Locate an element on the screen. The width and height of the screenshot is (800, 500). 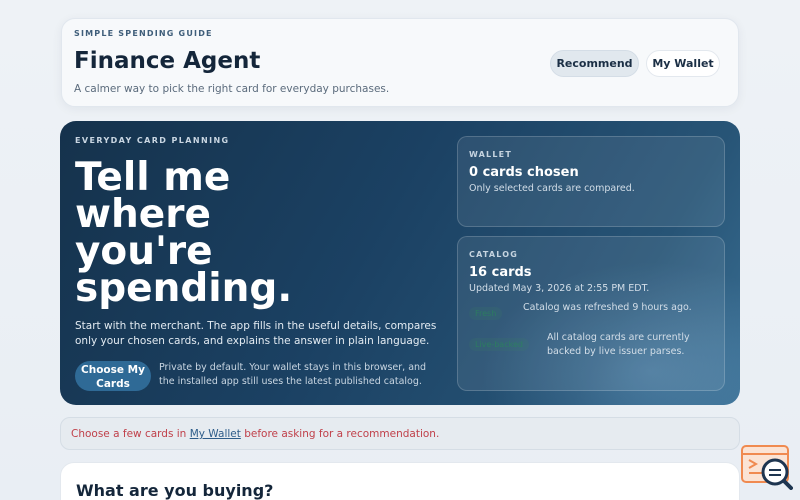
app-title: Finance Agent is located at coordinates (167, 61).